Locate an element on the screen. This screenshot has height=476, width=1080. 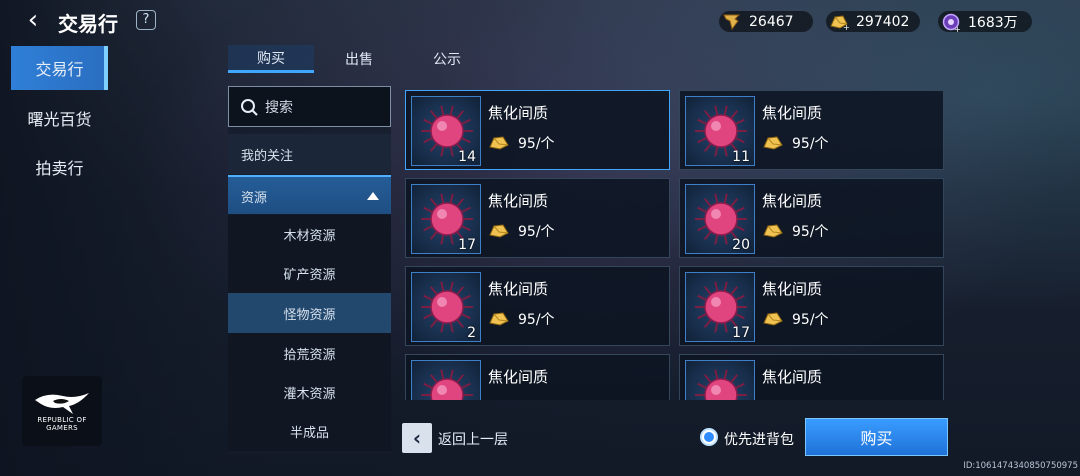
tab-buy: 购买 is located at coordinates (271, 59).